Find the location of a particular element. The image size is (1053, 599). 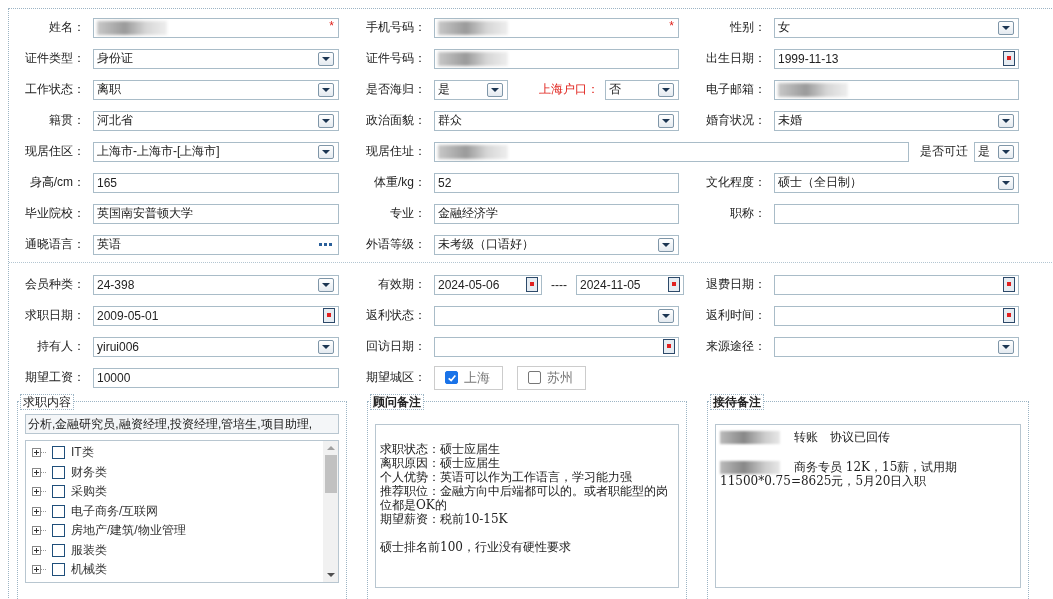

note-text: 商务专员 12K，15薪，试用期 is located at coordinates (876, 467).